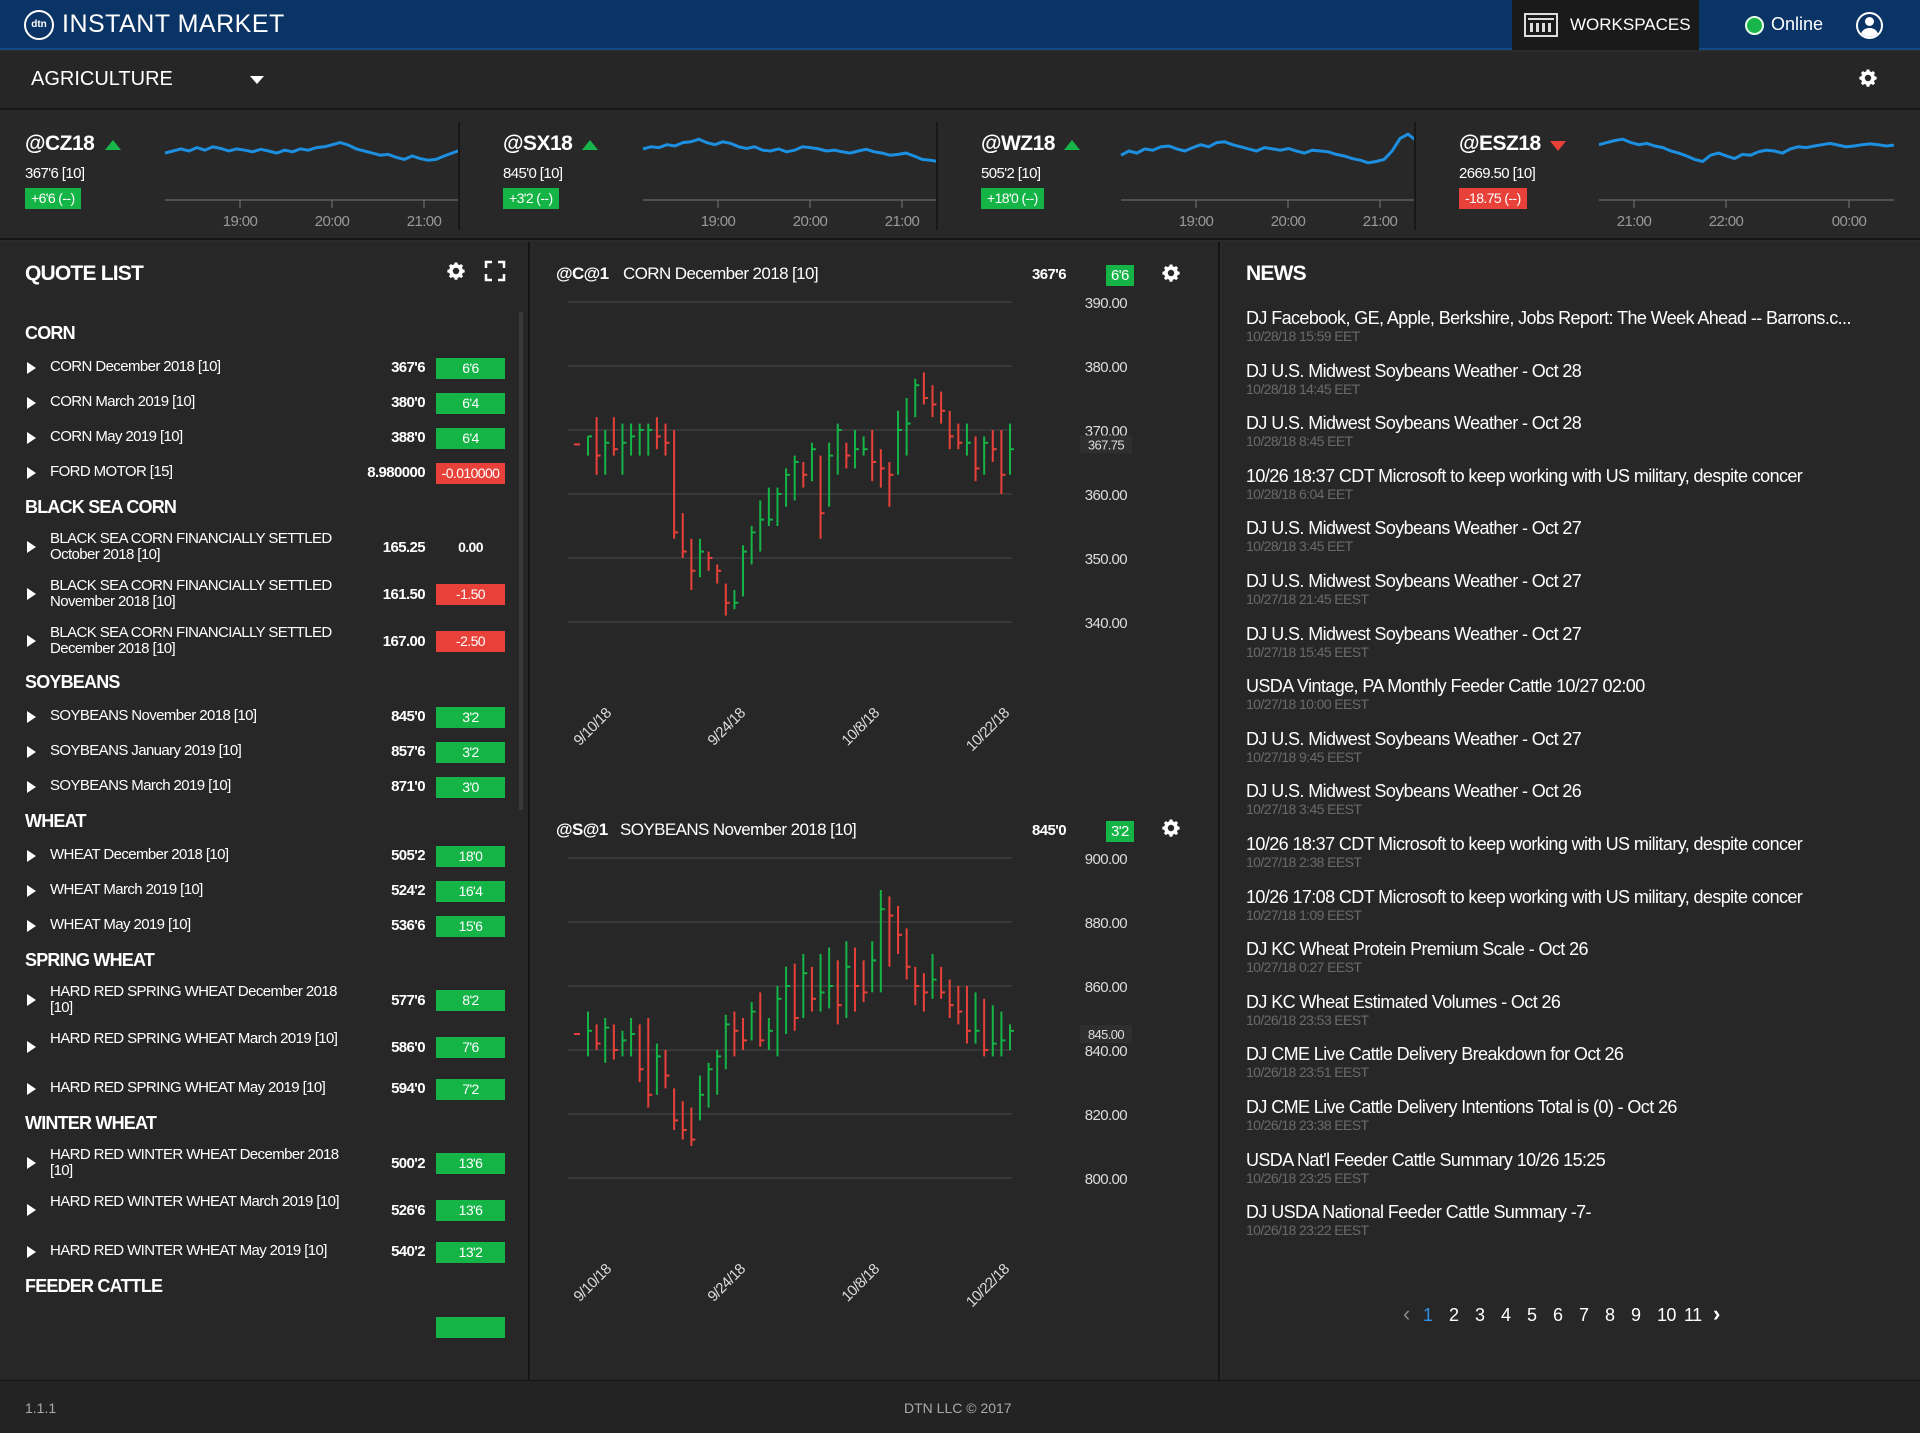 The height and width of the screenshot is (1433, 1920). Describe the element at coordinates (1406, 1314) in the screenshot. I see `chevron-left-icon: ‹` at that location.